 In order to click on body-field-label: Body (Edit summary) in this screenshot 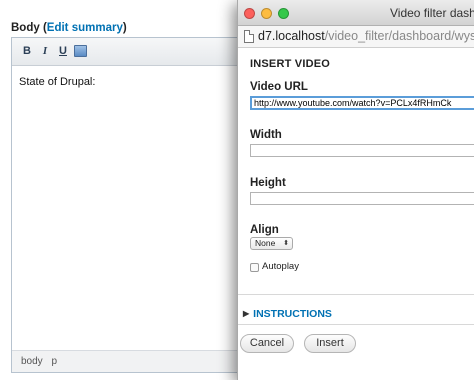, I will do `click(69, 28)`.